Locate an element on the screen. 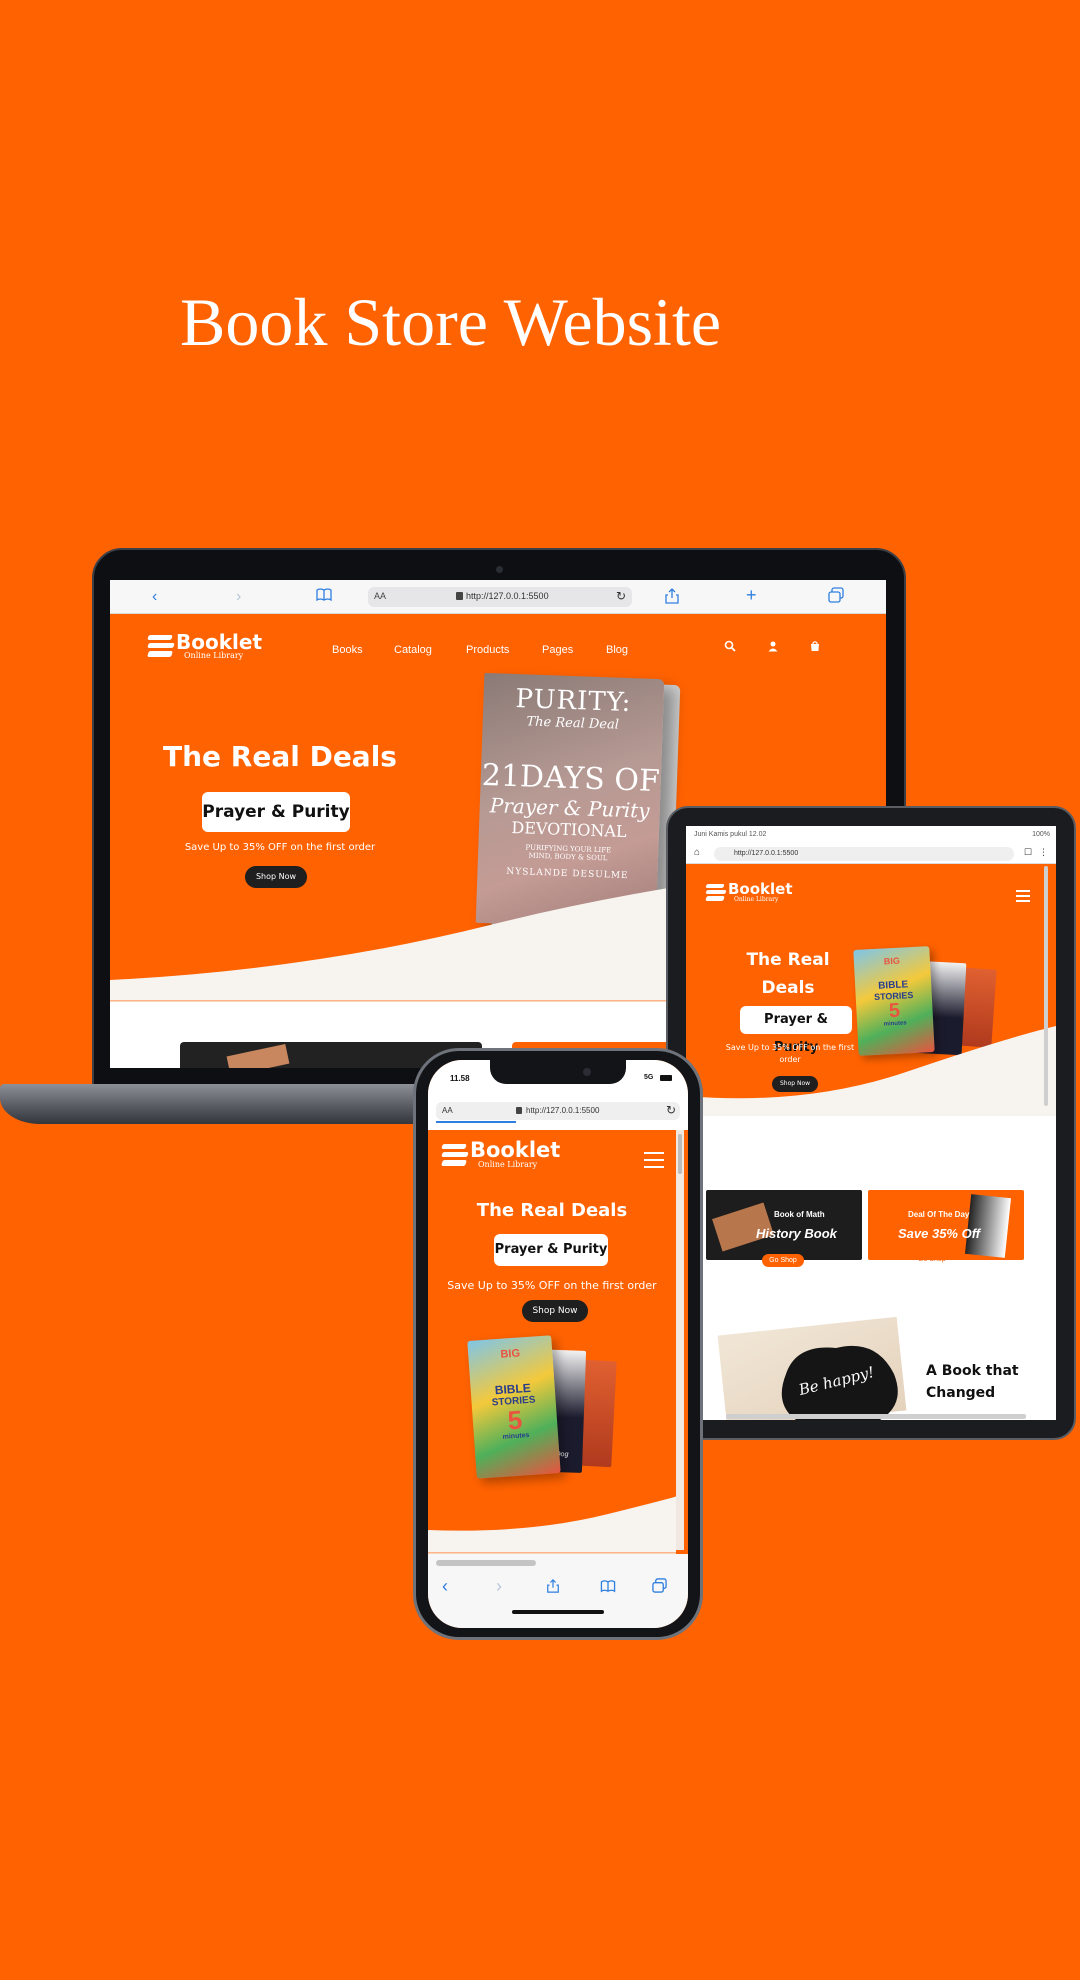  phone-reload-icon: ↻ is located at coordinates (671, 1110).